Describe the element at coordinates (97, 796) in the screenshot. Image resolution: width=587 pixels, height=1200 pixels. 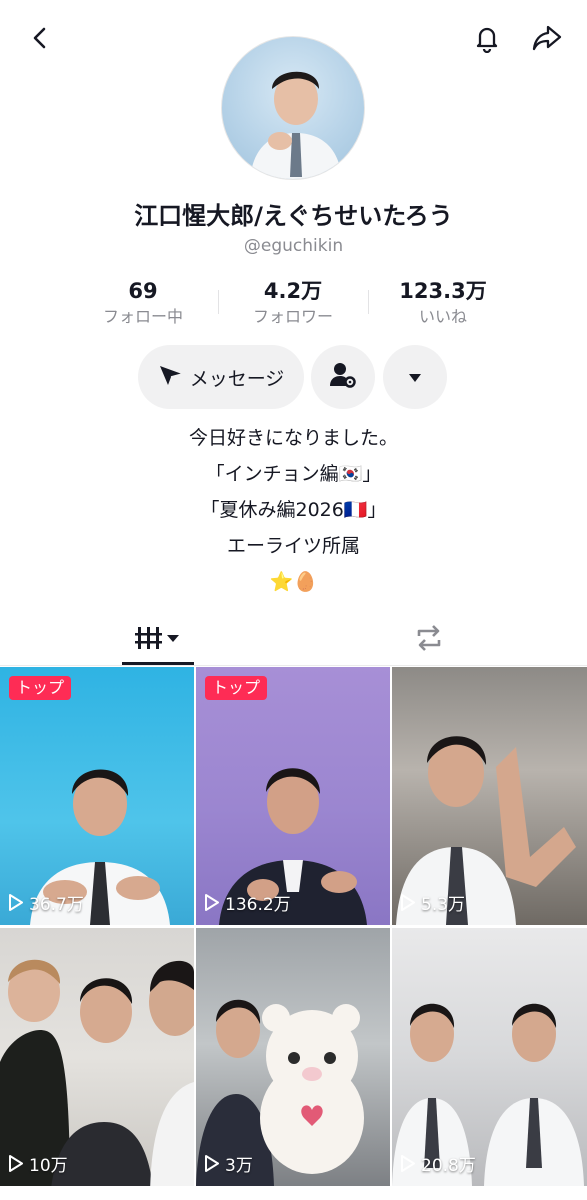
I see `video-thumbnail-1: トップ 36.7万` at that location.